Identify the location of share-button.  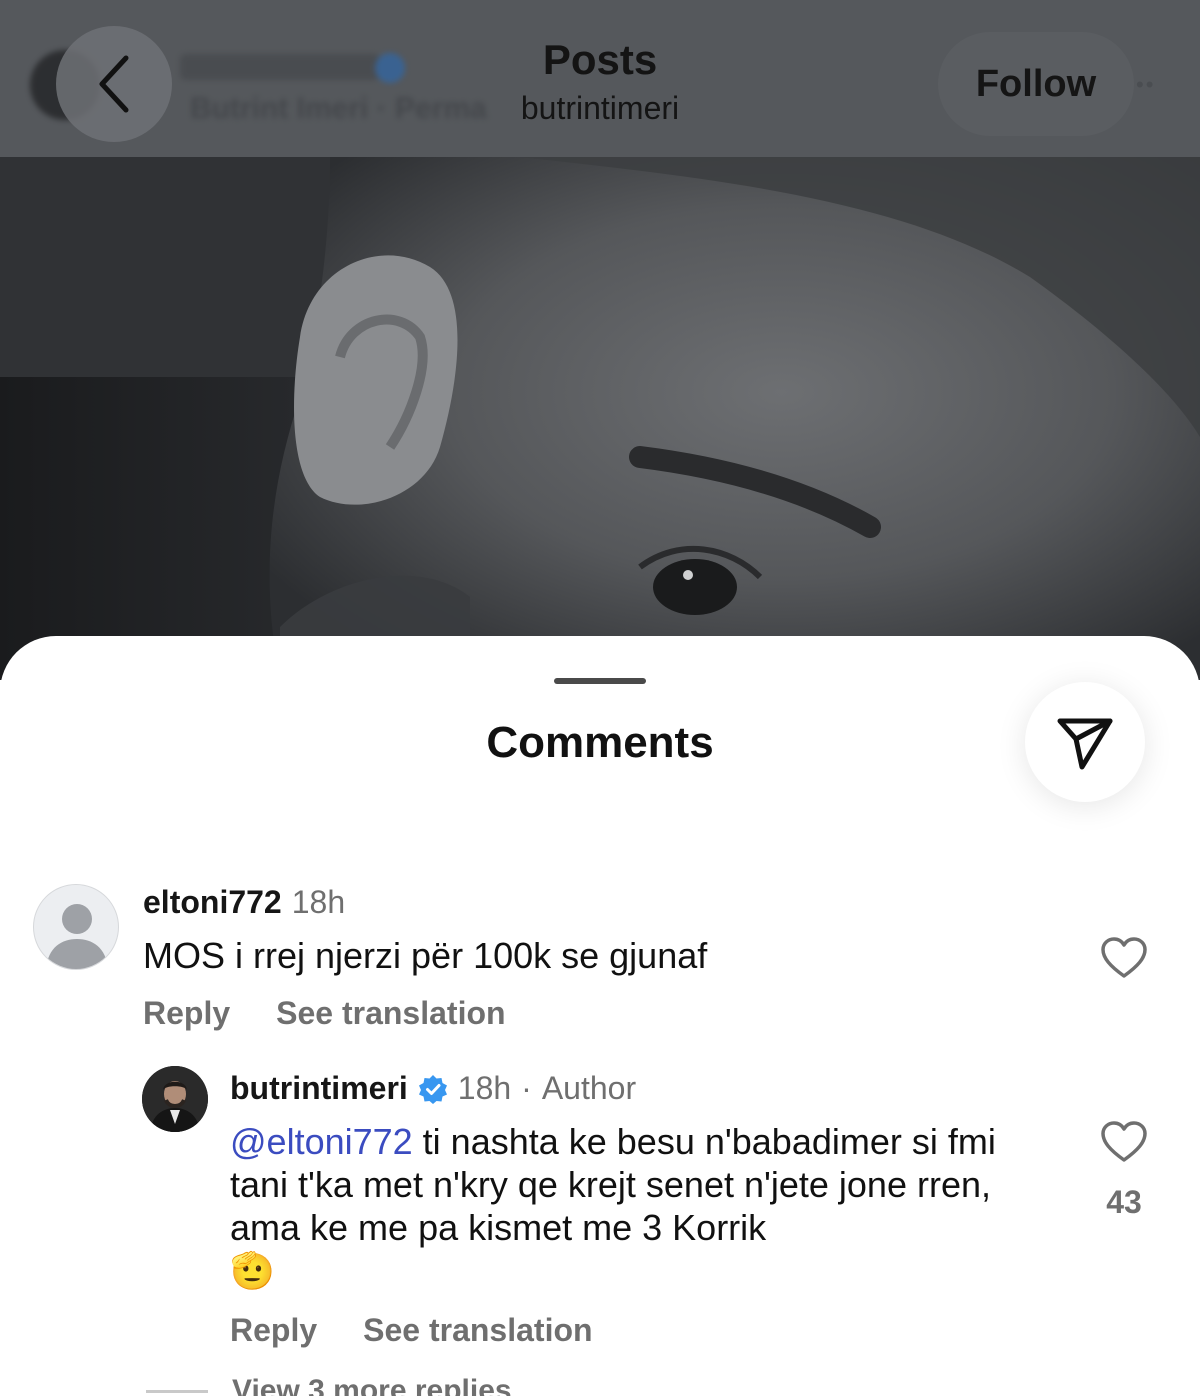
(1085, 742).